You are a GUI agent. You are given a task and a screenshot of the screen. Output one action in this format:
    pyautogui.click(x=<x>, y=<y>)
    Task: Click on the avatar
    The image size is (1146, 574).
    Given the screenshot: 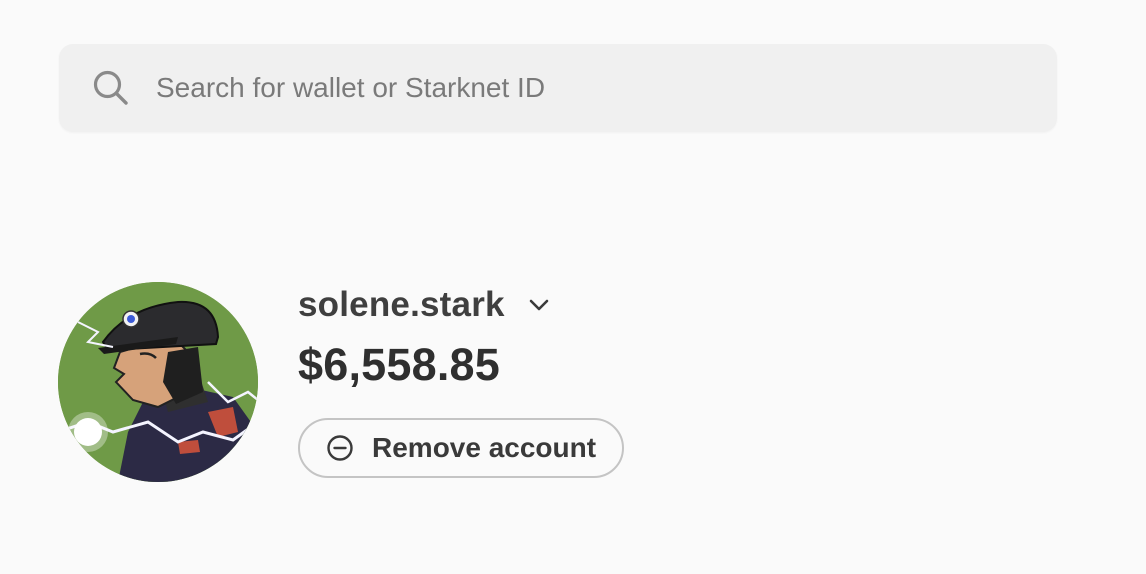 What is the action you would take?
    pyautogui.click(x=158, y=382)
    